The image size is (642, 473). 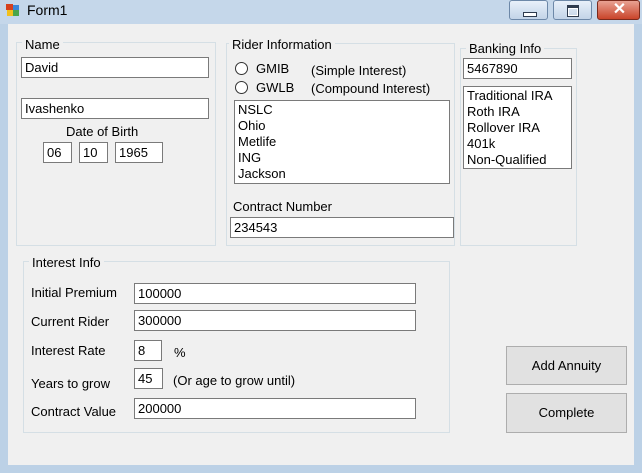 What do you see at coordinates (241, 87) in the screenshot?
I see `gwlb-radio` at bounding box center [241, 87].